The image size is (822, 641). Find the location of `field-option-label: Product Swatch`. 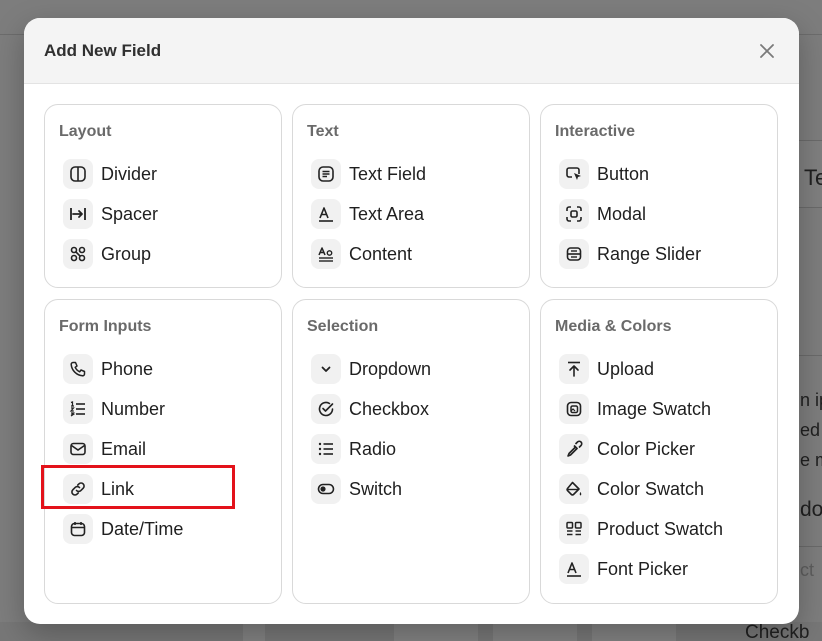

field-option-label: Product Swatch is located at coordinates (660, 528).